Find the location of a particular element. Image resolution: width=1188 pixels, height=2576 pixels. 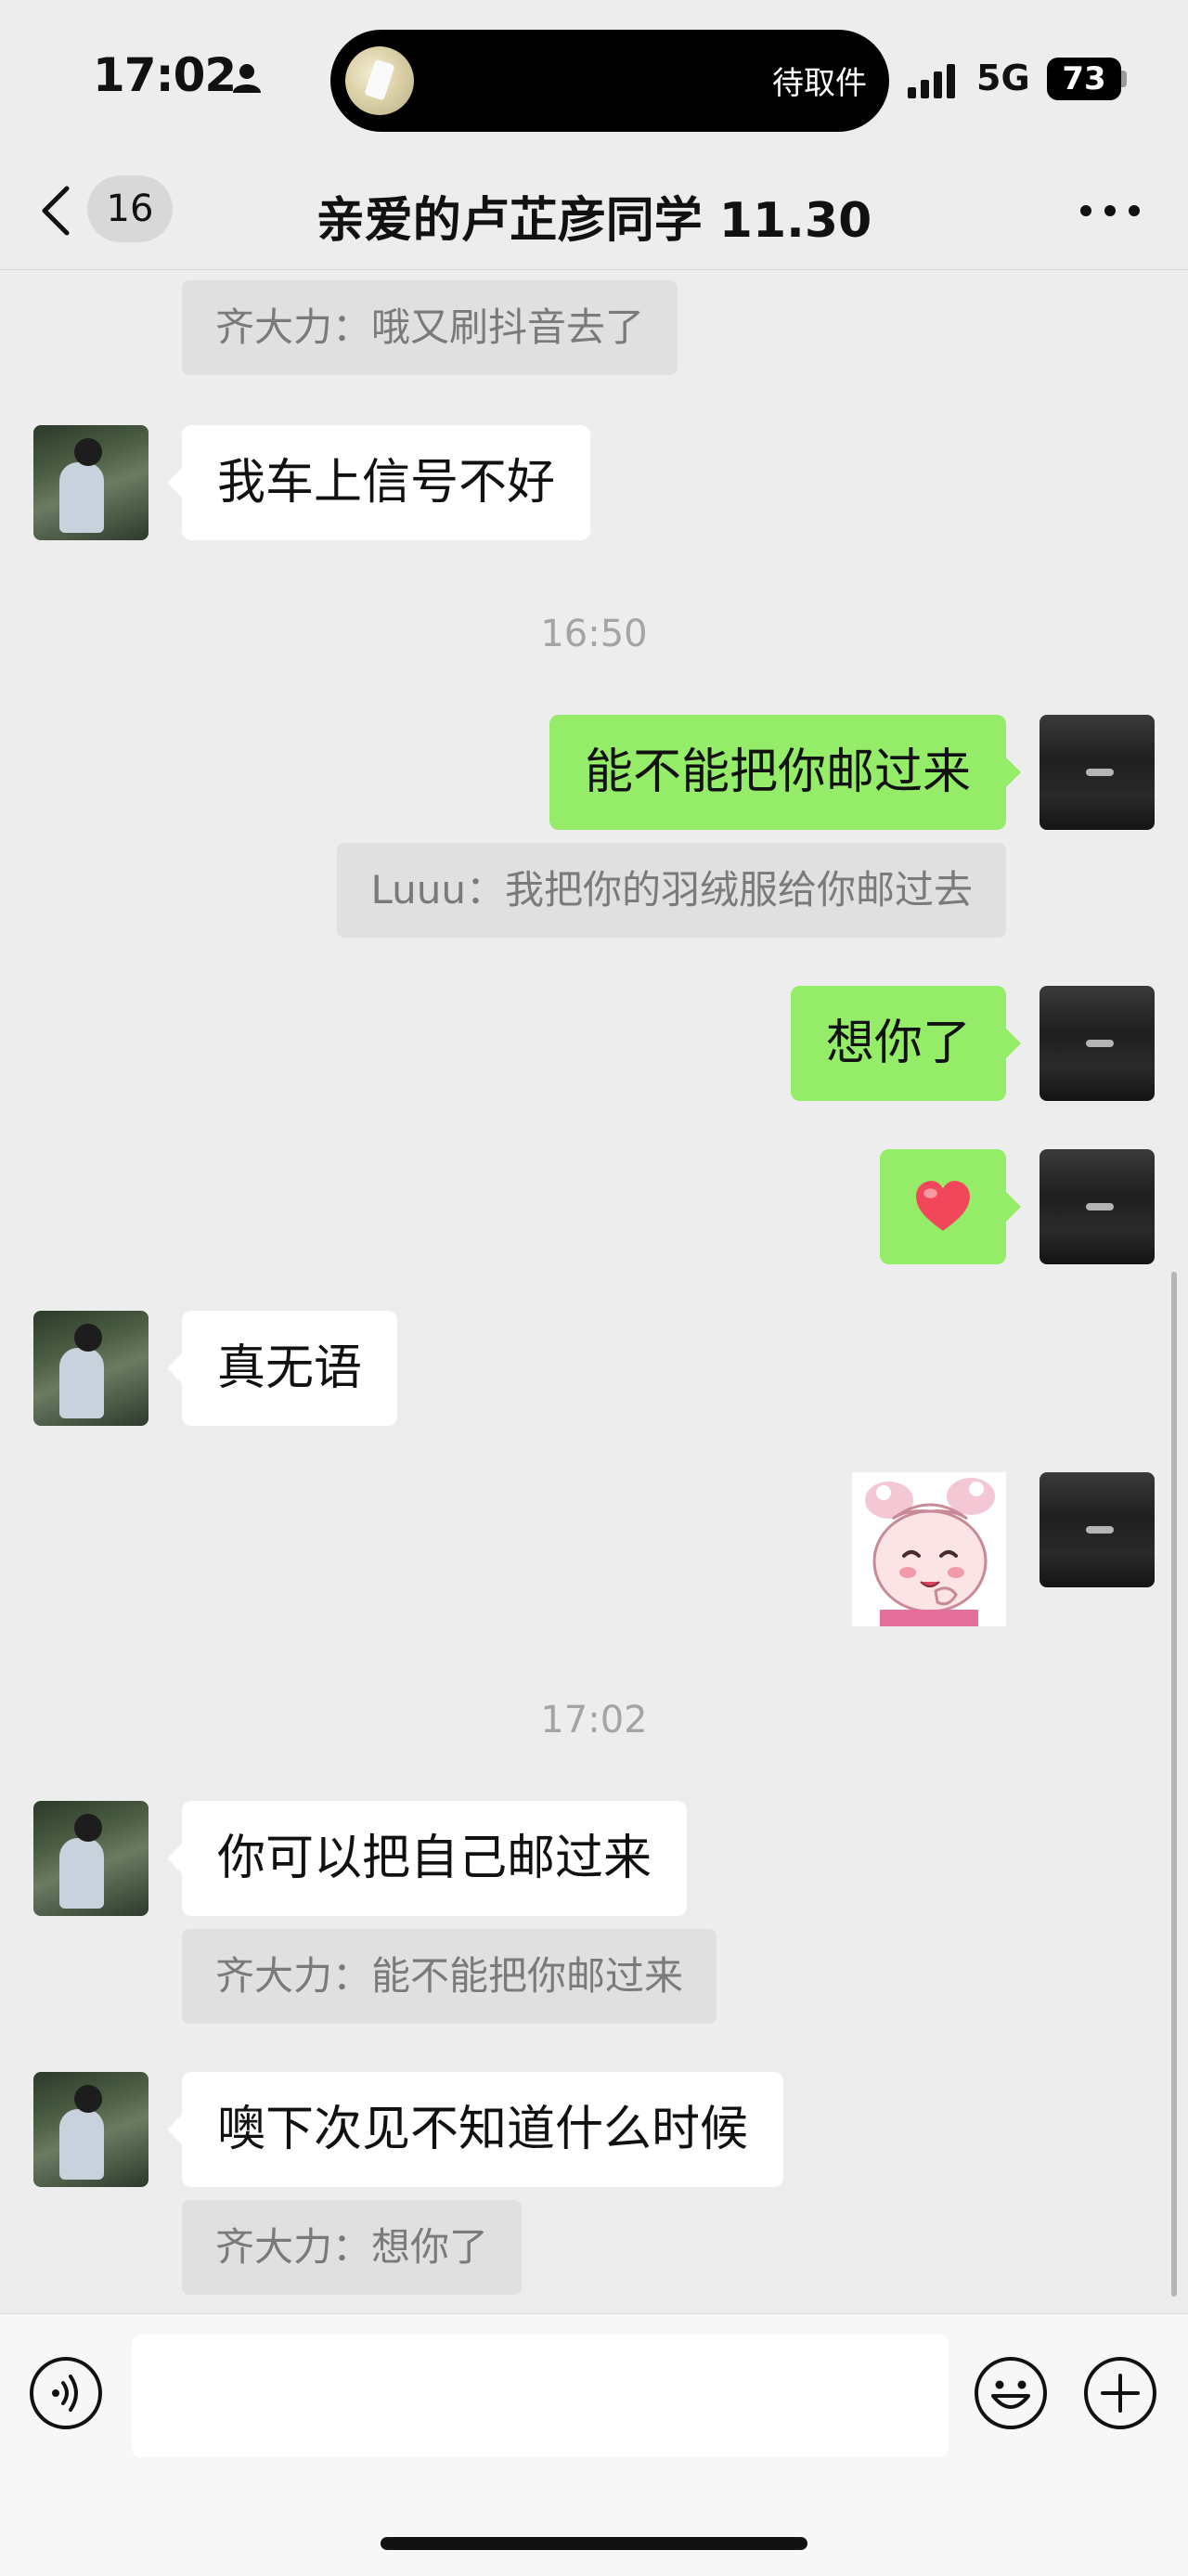

pleasant-goat-sticker is located at coordinates (929, 1549).